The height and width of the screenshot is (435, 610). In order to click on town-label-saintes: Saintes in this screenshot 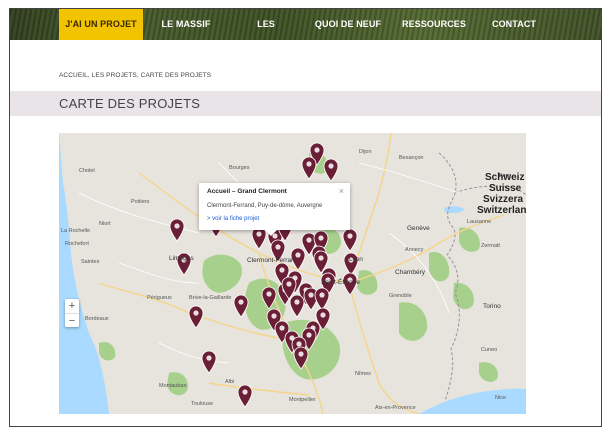, I will do `click(90, 262)`.